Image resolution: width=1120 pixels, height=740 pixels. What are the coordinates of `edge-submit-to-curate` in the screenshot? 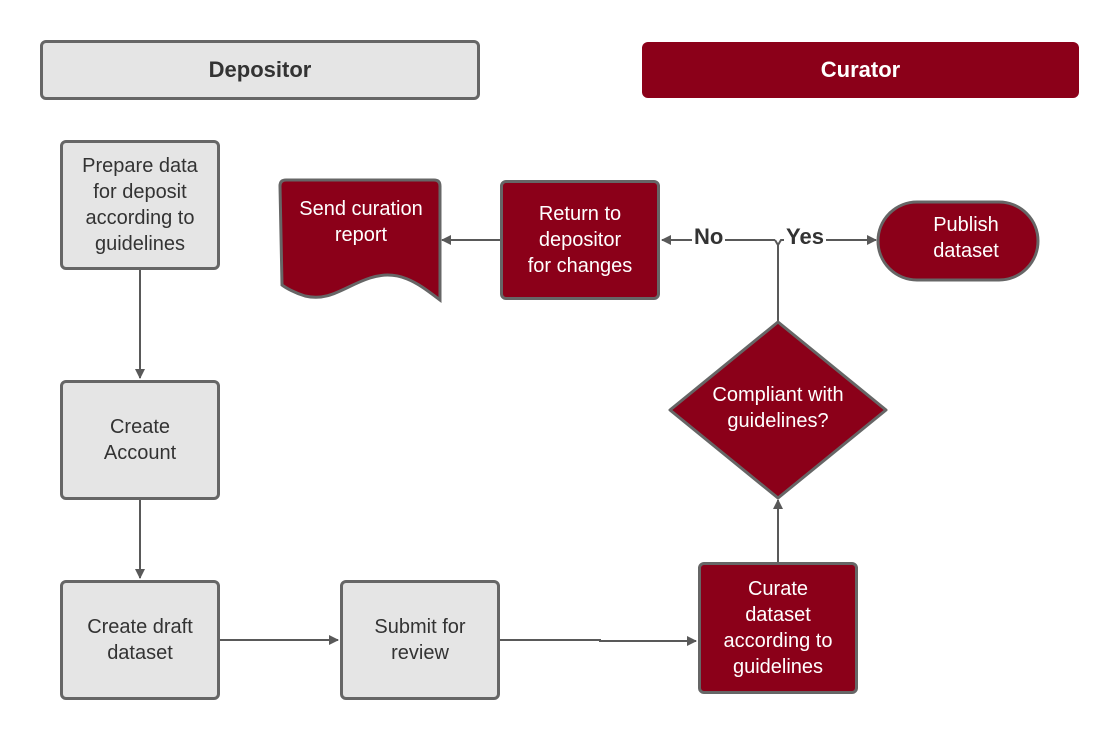 It's located at (598, 641).